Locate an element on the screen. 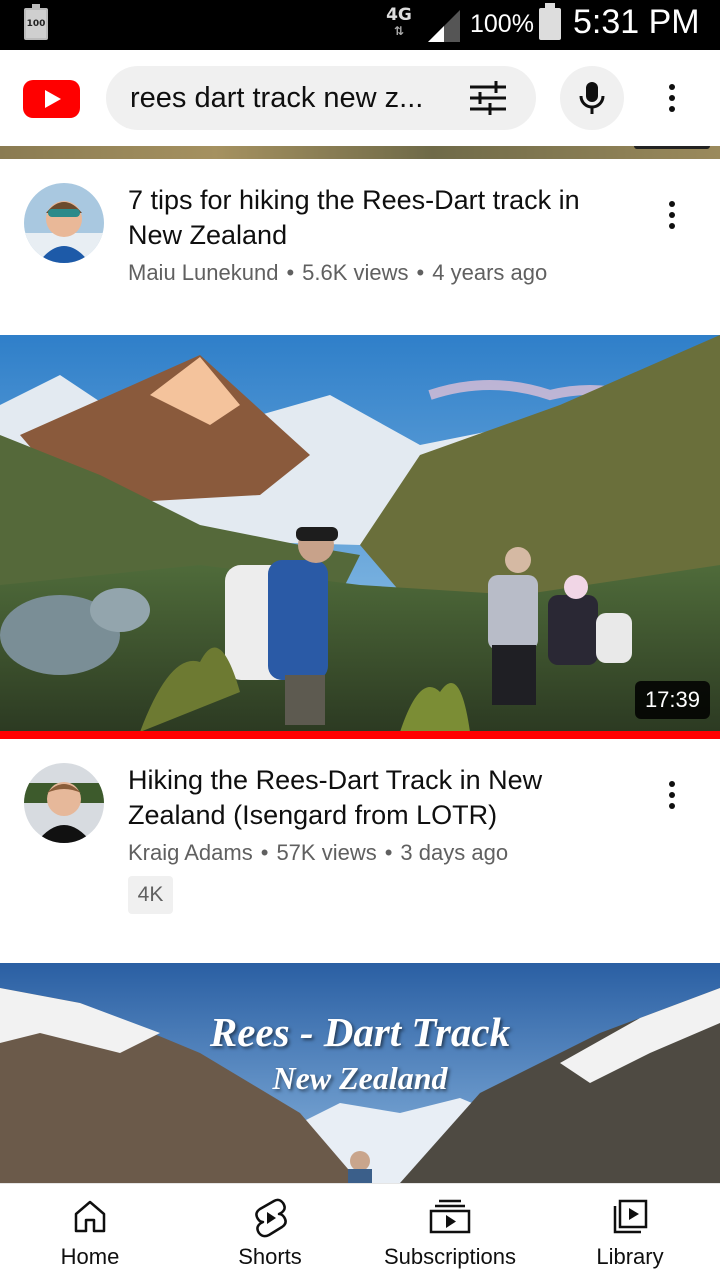  signal-icon is located at coordinates (444, 26).